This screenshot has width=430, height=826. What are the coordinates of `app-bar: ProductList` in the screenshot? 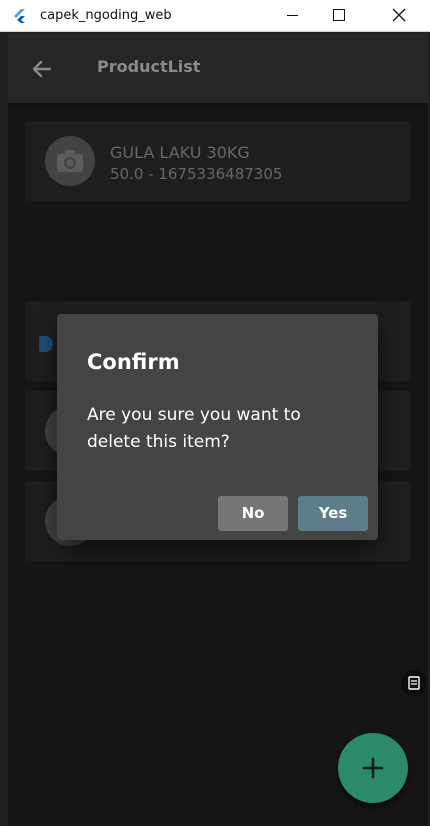 It's located at (218, 68).